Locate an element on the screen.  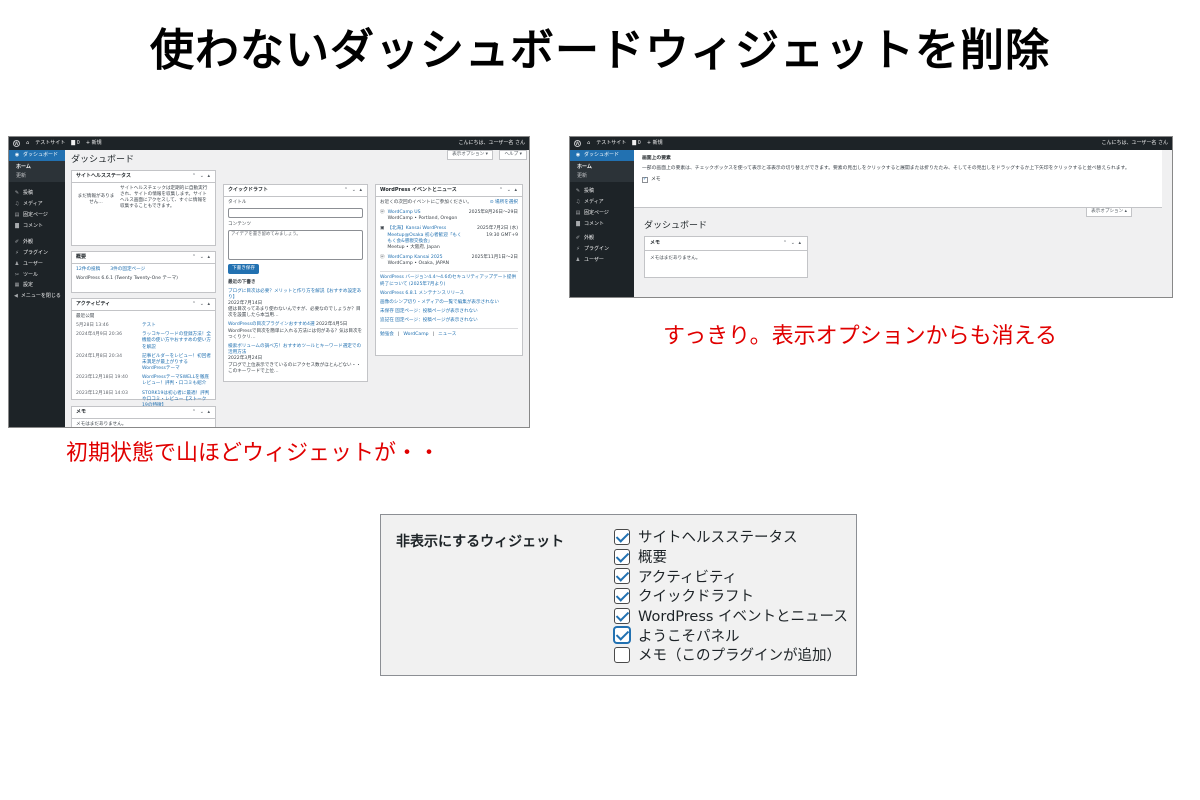
draft-content-textarea: アイデアを書き留めてみましょう。 is located at coordinates (295, 245).